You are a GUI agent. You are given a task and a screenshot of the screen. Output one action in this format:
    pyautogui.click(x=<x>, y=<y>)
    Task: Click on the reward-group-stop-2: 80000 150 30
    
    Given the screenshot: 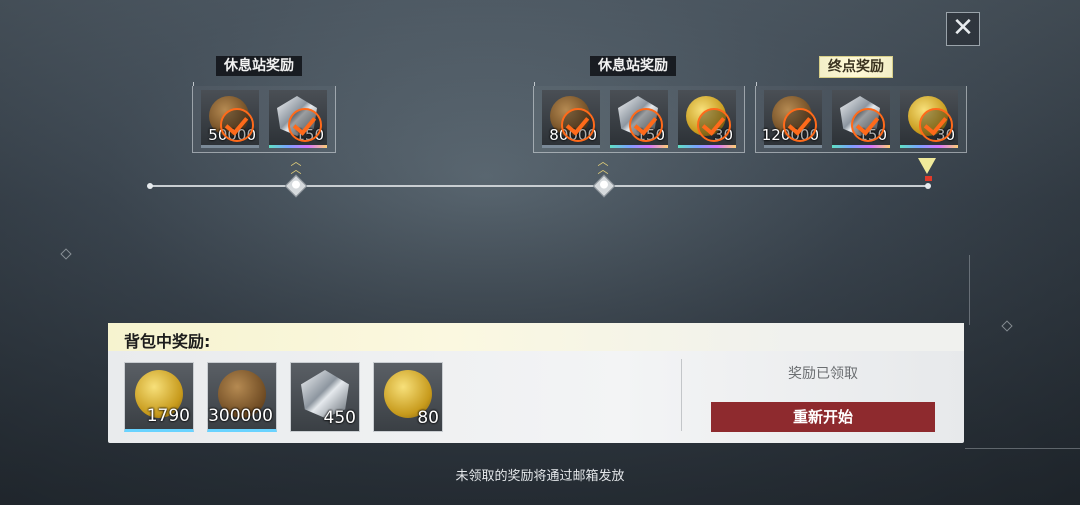 What is the action you would take?
    pyautogui.click(x=639, y=117)
    